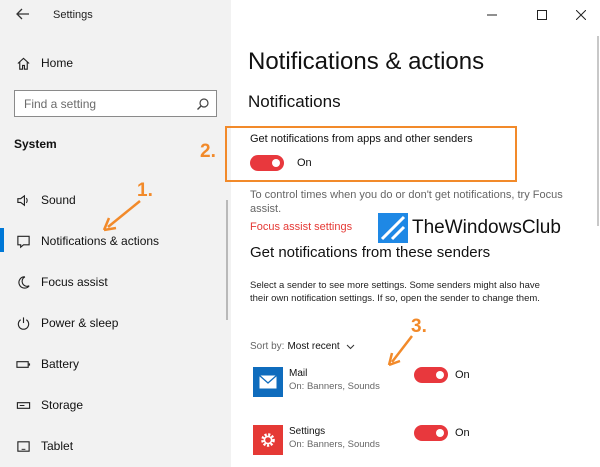 This screenshot has width=600, height=467. What do you see at coordinates (23, 200) in the screenshot?
I see `speaker-icon` at bounding box center [23, 200].